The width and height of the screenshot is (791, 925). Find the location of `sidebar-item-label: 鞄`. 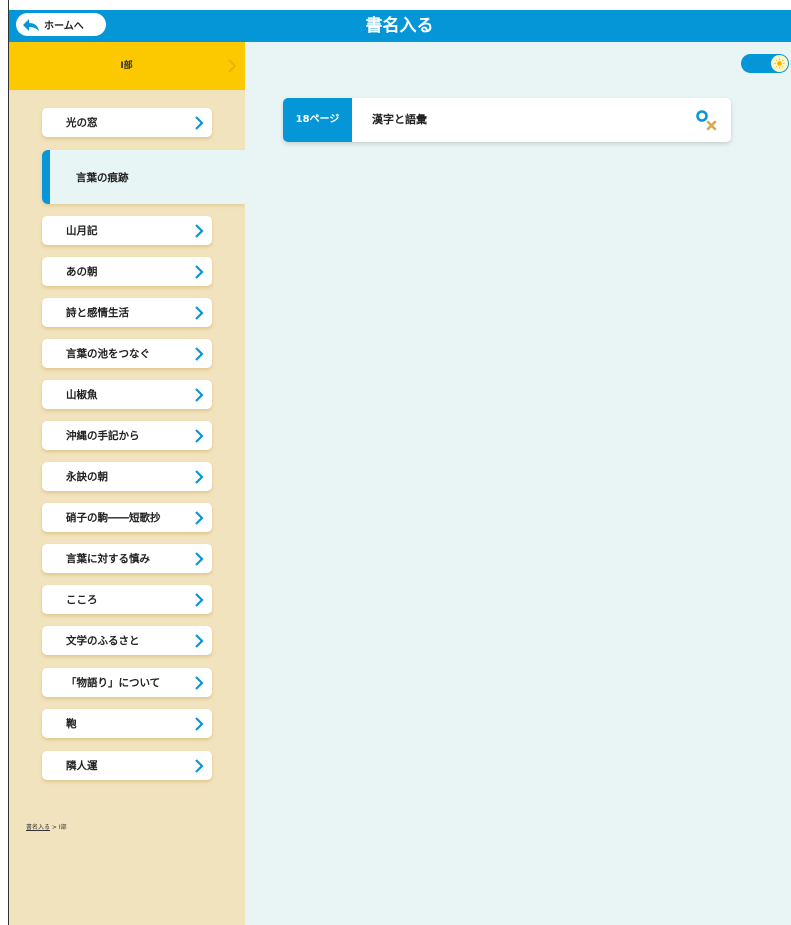

sidebar-item-label: 鞄 is located at coordinates (71, 724).